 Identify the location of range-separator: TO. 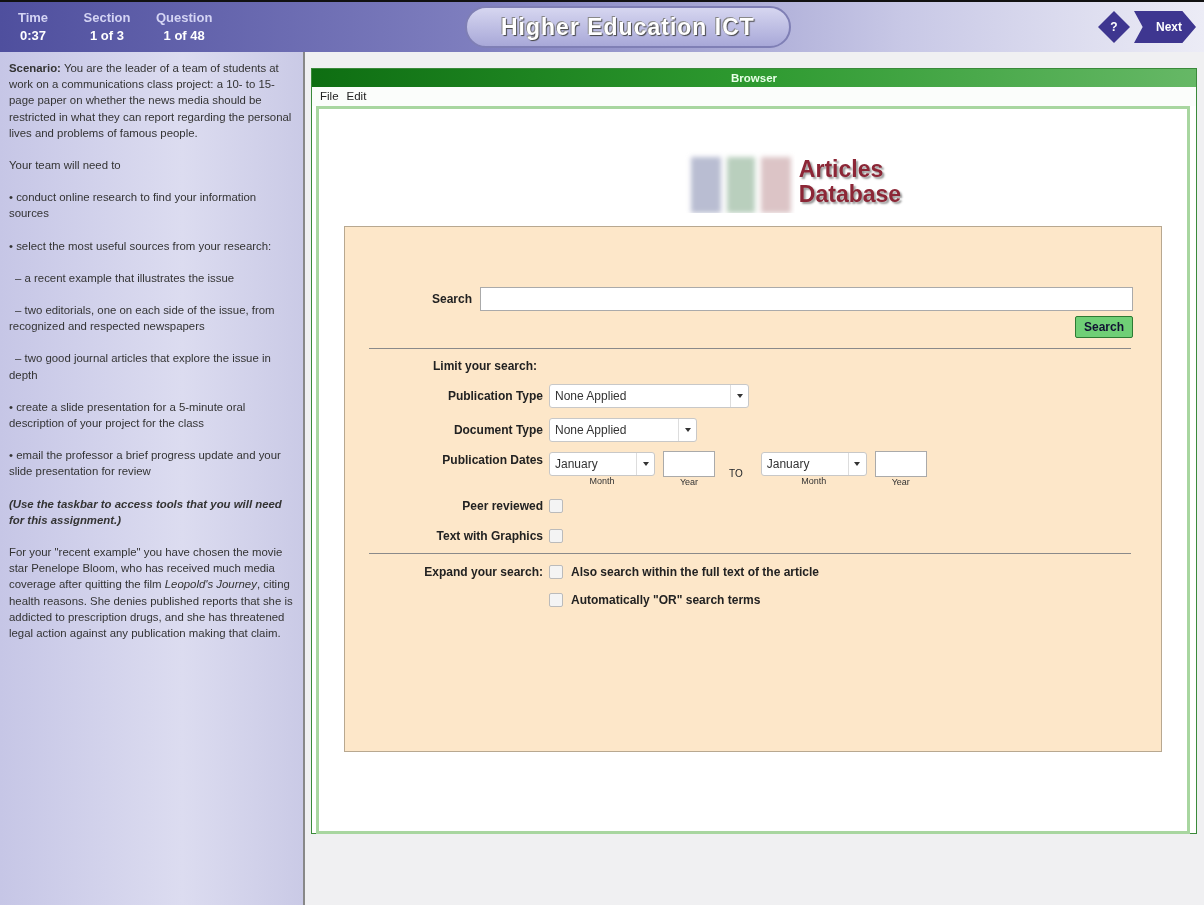
(736, 473).